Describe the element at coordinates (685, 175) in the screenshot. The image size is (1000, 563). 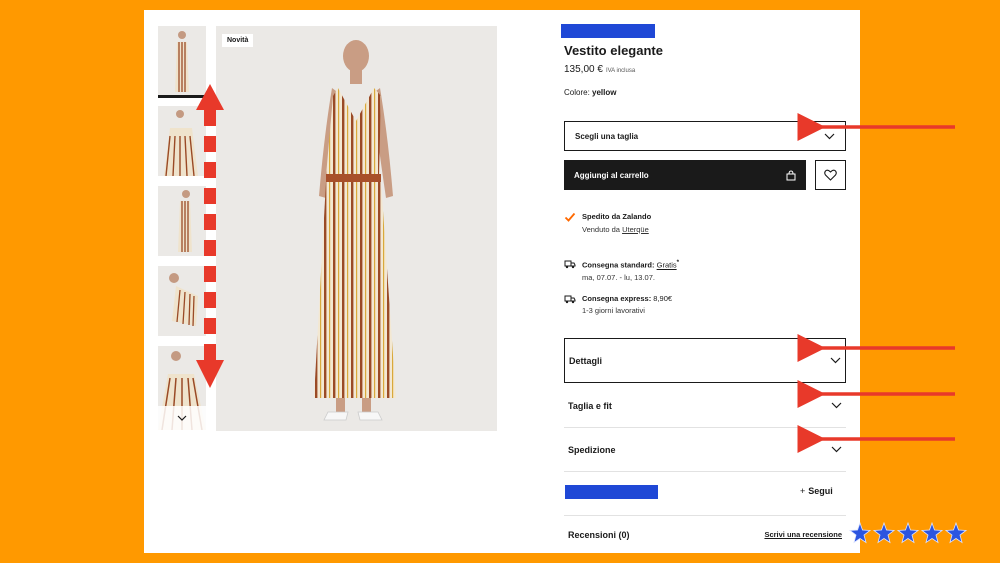
I see `add-to-cart-button: Aggiungi al carrello` at that location.